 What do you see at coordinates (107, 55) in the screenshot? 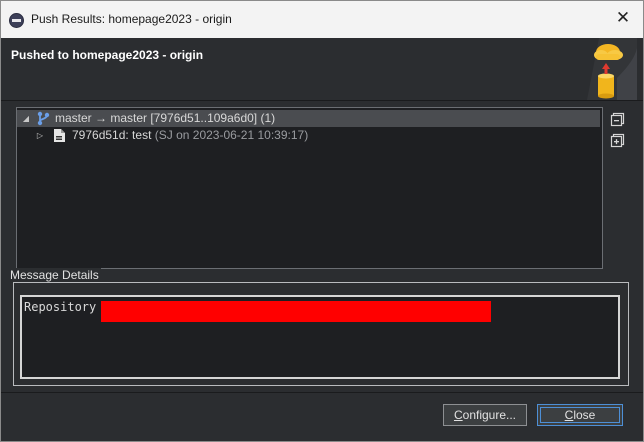
I see `banner-title: Pushed to homepage2023 - origin` at bounding box center [107, 55].